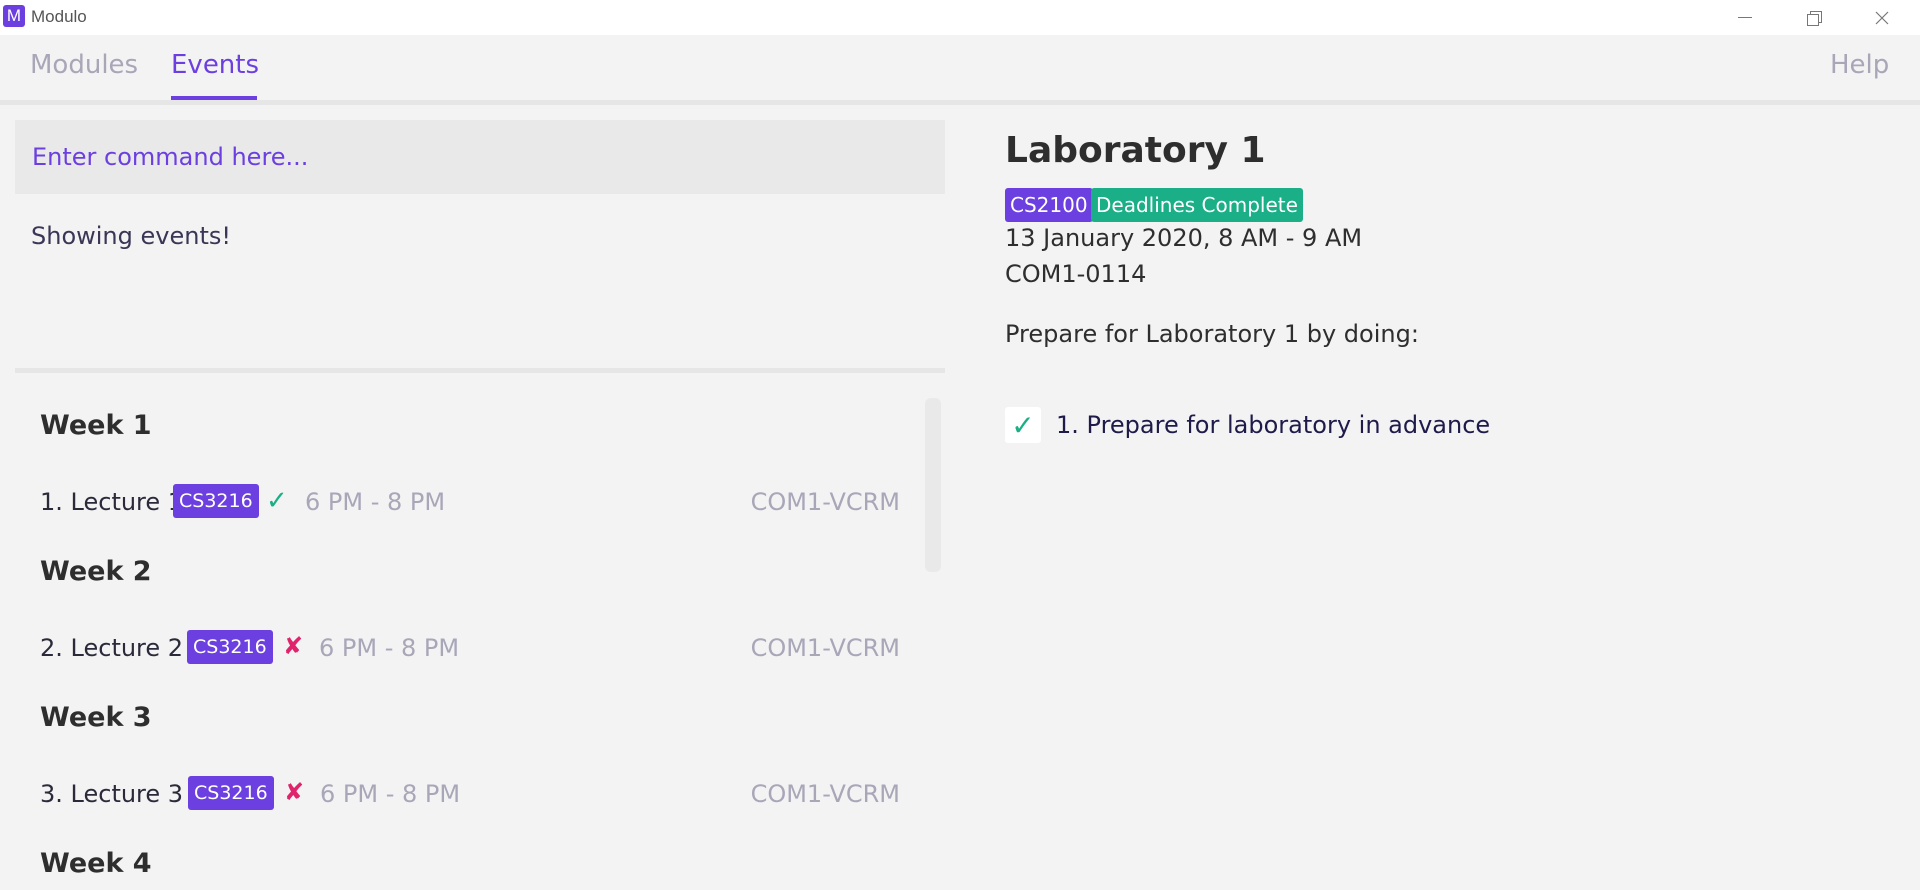  What do you see at coordinates (96, 571) in the screenshot?
I see `week-title: Week 2` at bounding box center [96, 571].